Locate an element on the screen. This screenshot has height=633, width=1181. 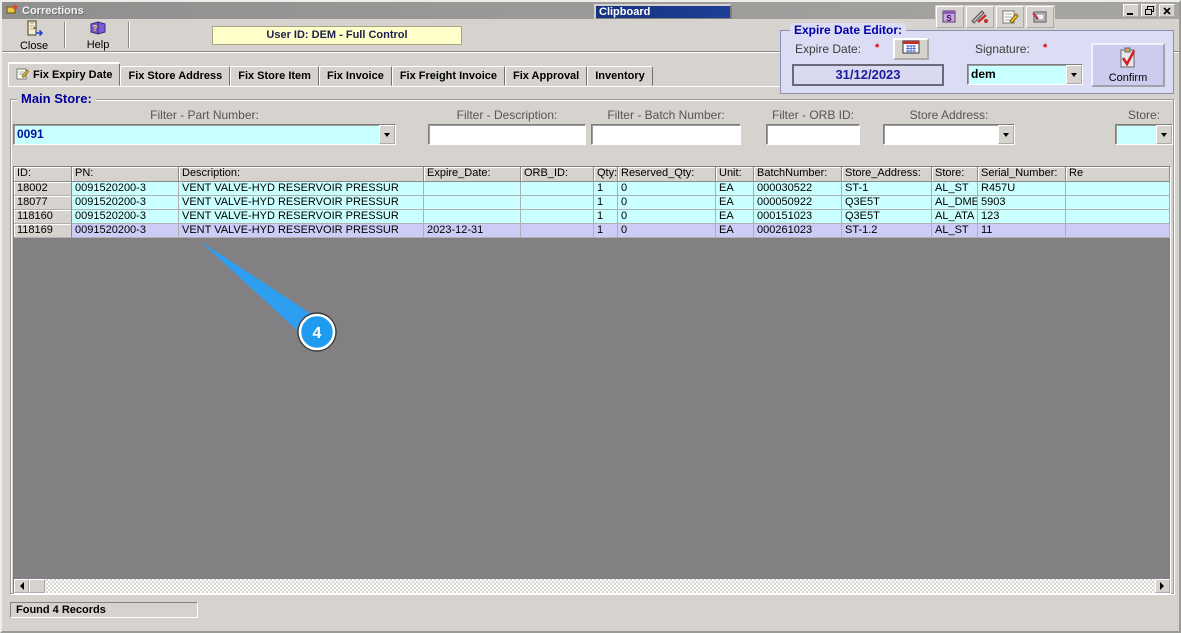
table-cell: Q3E5T is located at coordinates (887, 203).